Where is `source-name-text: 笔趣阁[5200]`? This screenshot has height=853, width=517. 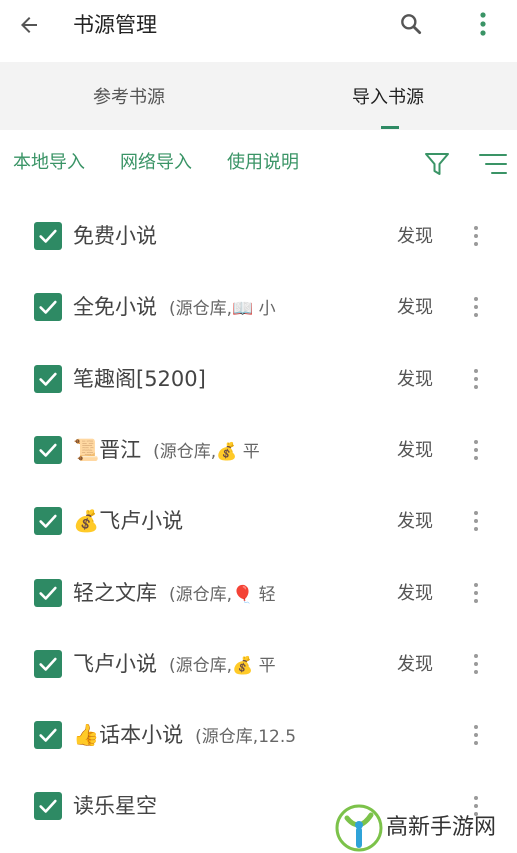 source-name-text: 笔趣阁[5200] is located at coordinates (139, 379).